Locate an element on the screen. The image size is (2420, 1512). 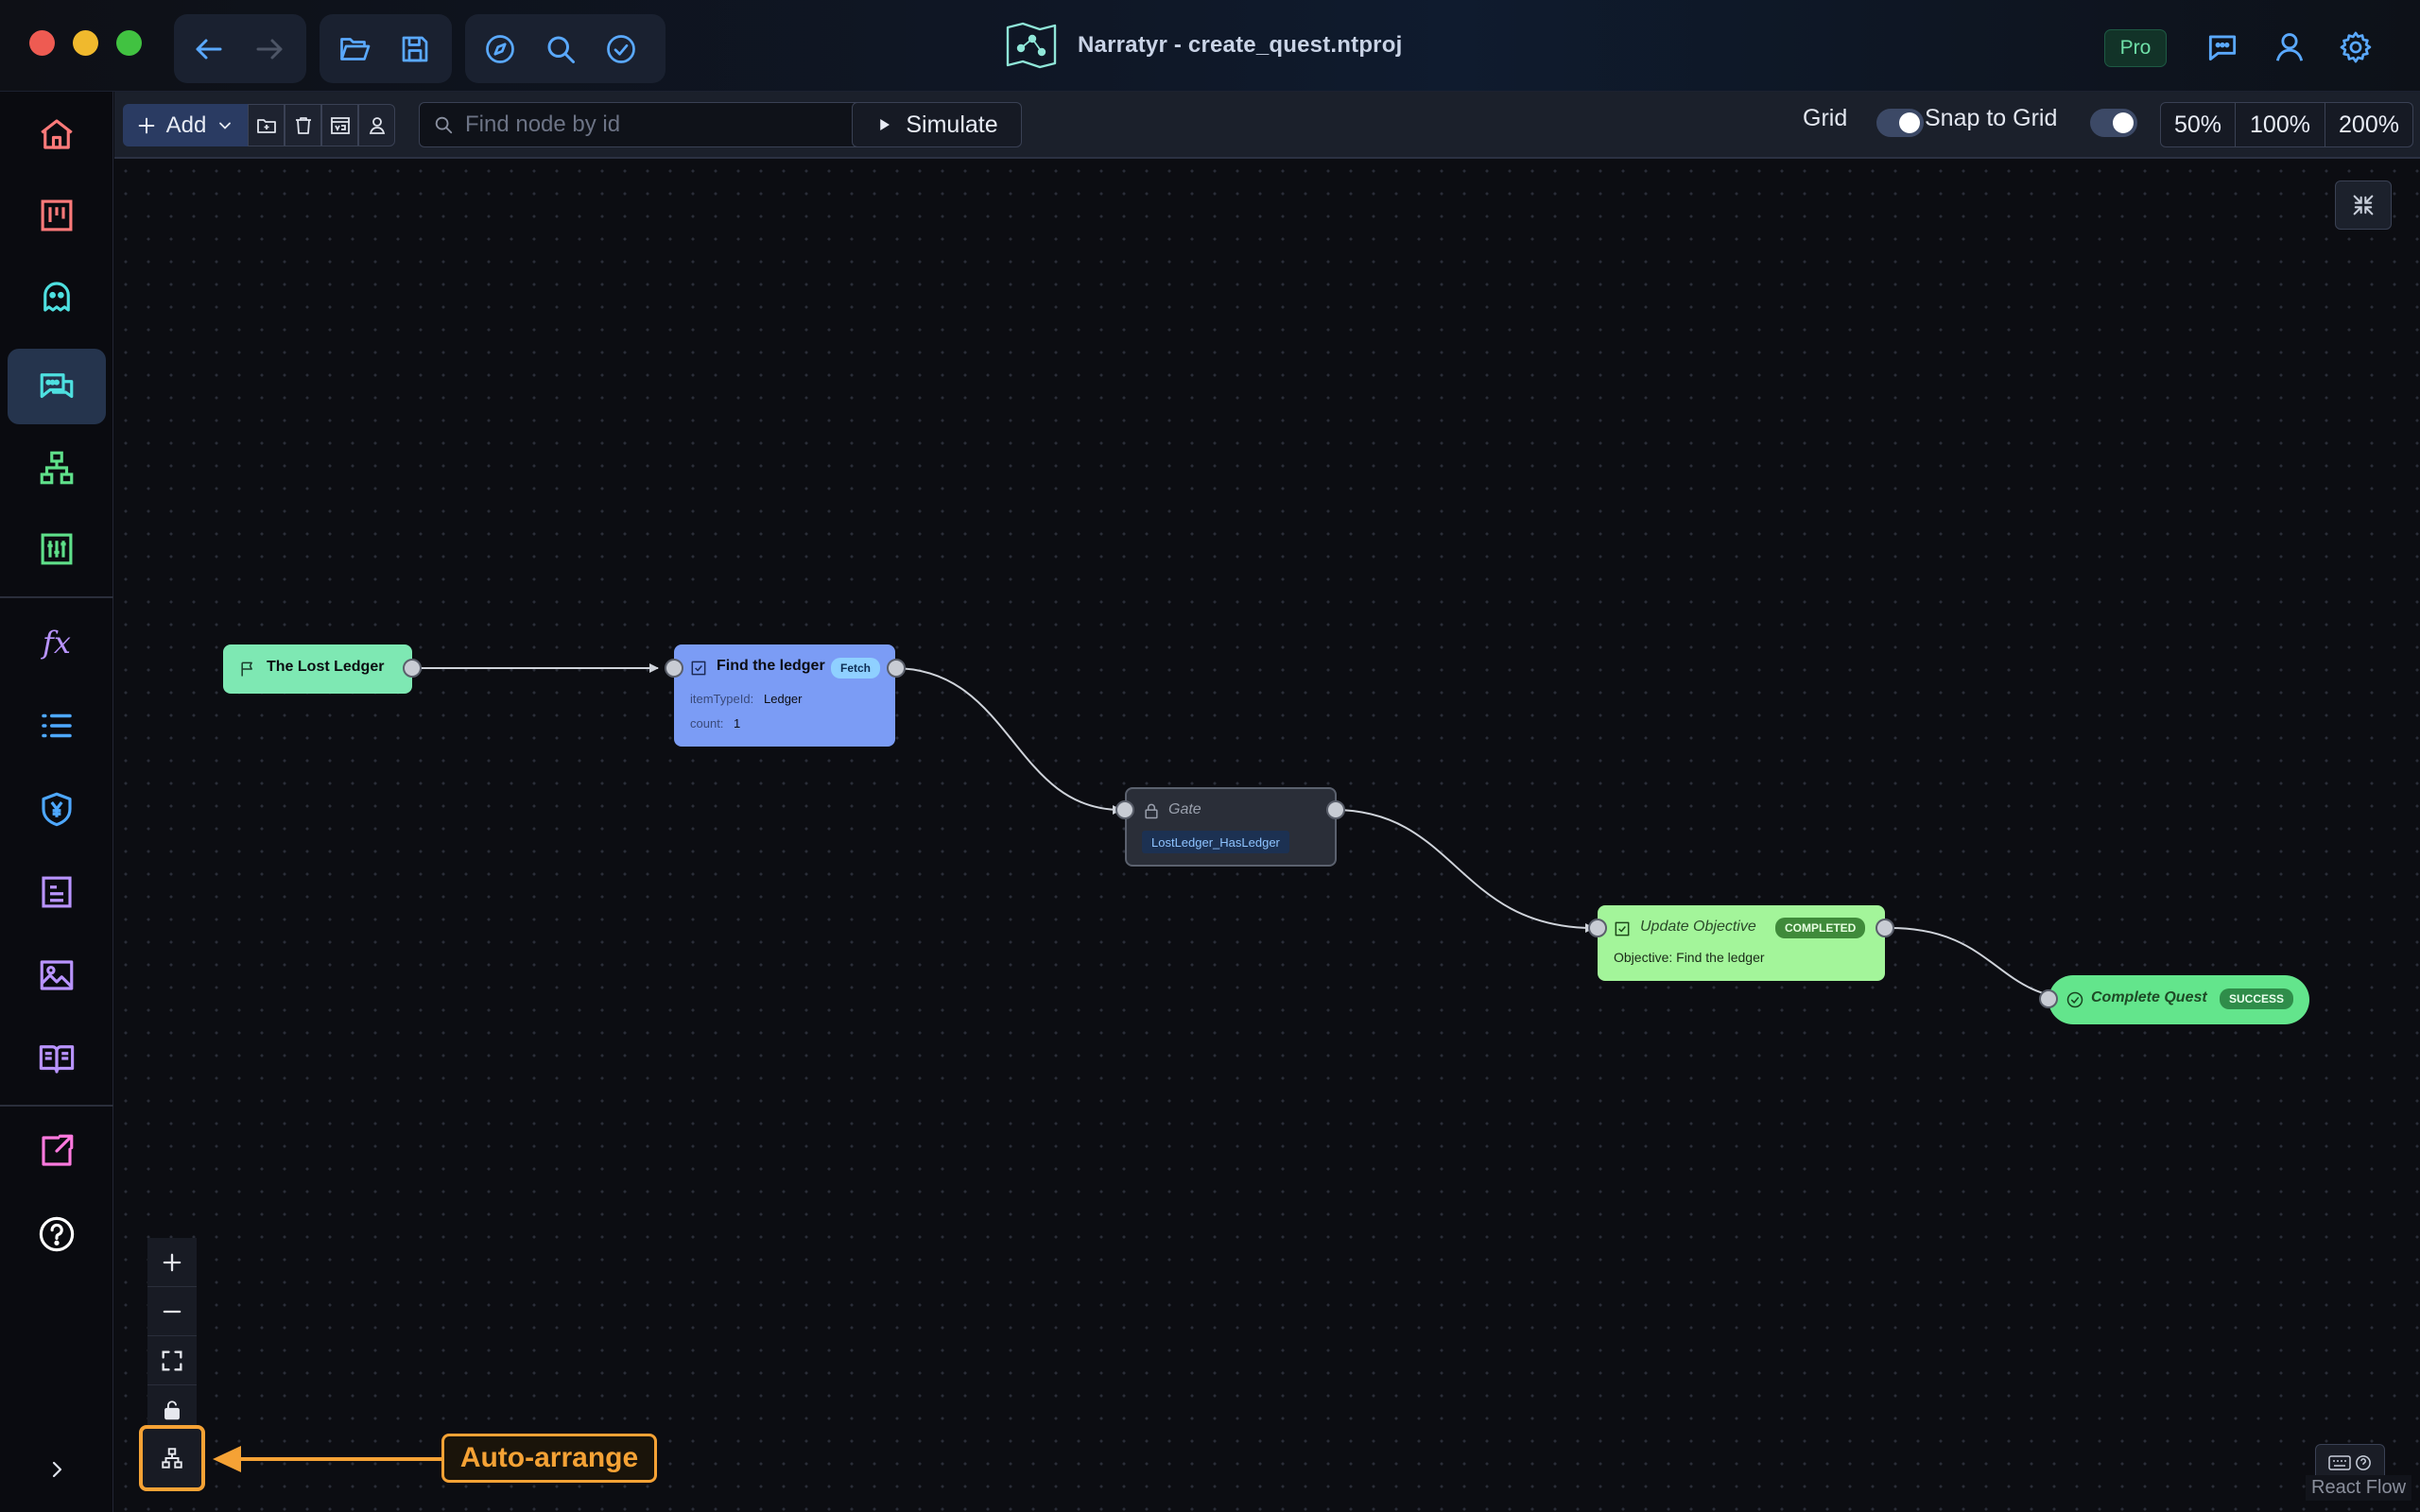
search-button is located at coordinates (560, 49).